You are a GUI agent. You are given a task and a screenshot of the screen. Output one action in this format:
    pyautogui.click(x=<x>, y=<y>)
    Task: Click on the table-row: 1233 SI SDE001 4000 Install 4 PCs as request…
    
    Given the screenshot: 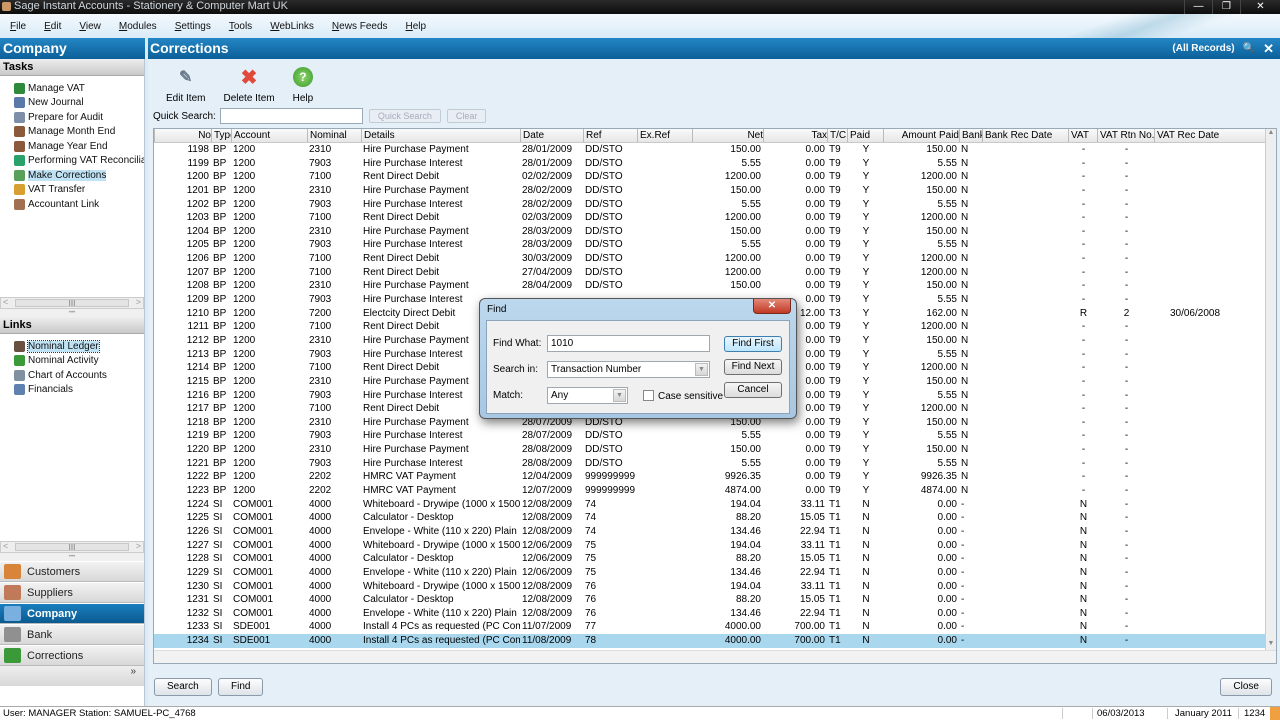 What is the action you would take?
    pyautogui.click(x=715, y=627)
    